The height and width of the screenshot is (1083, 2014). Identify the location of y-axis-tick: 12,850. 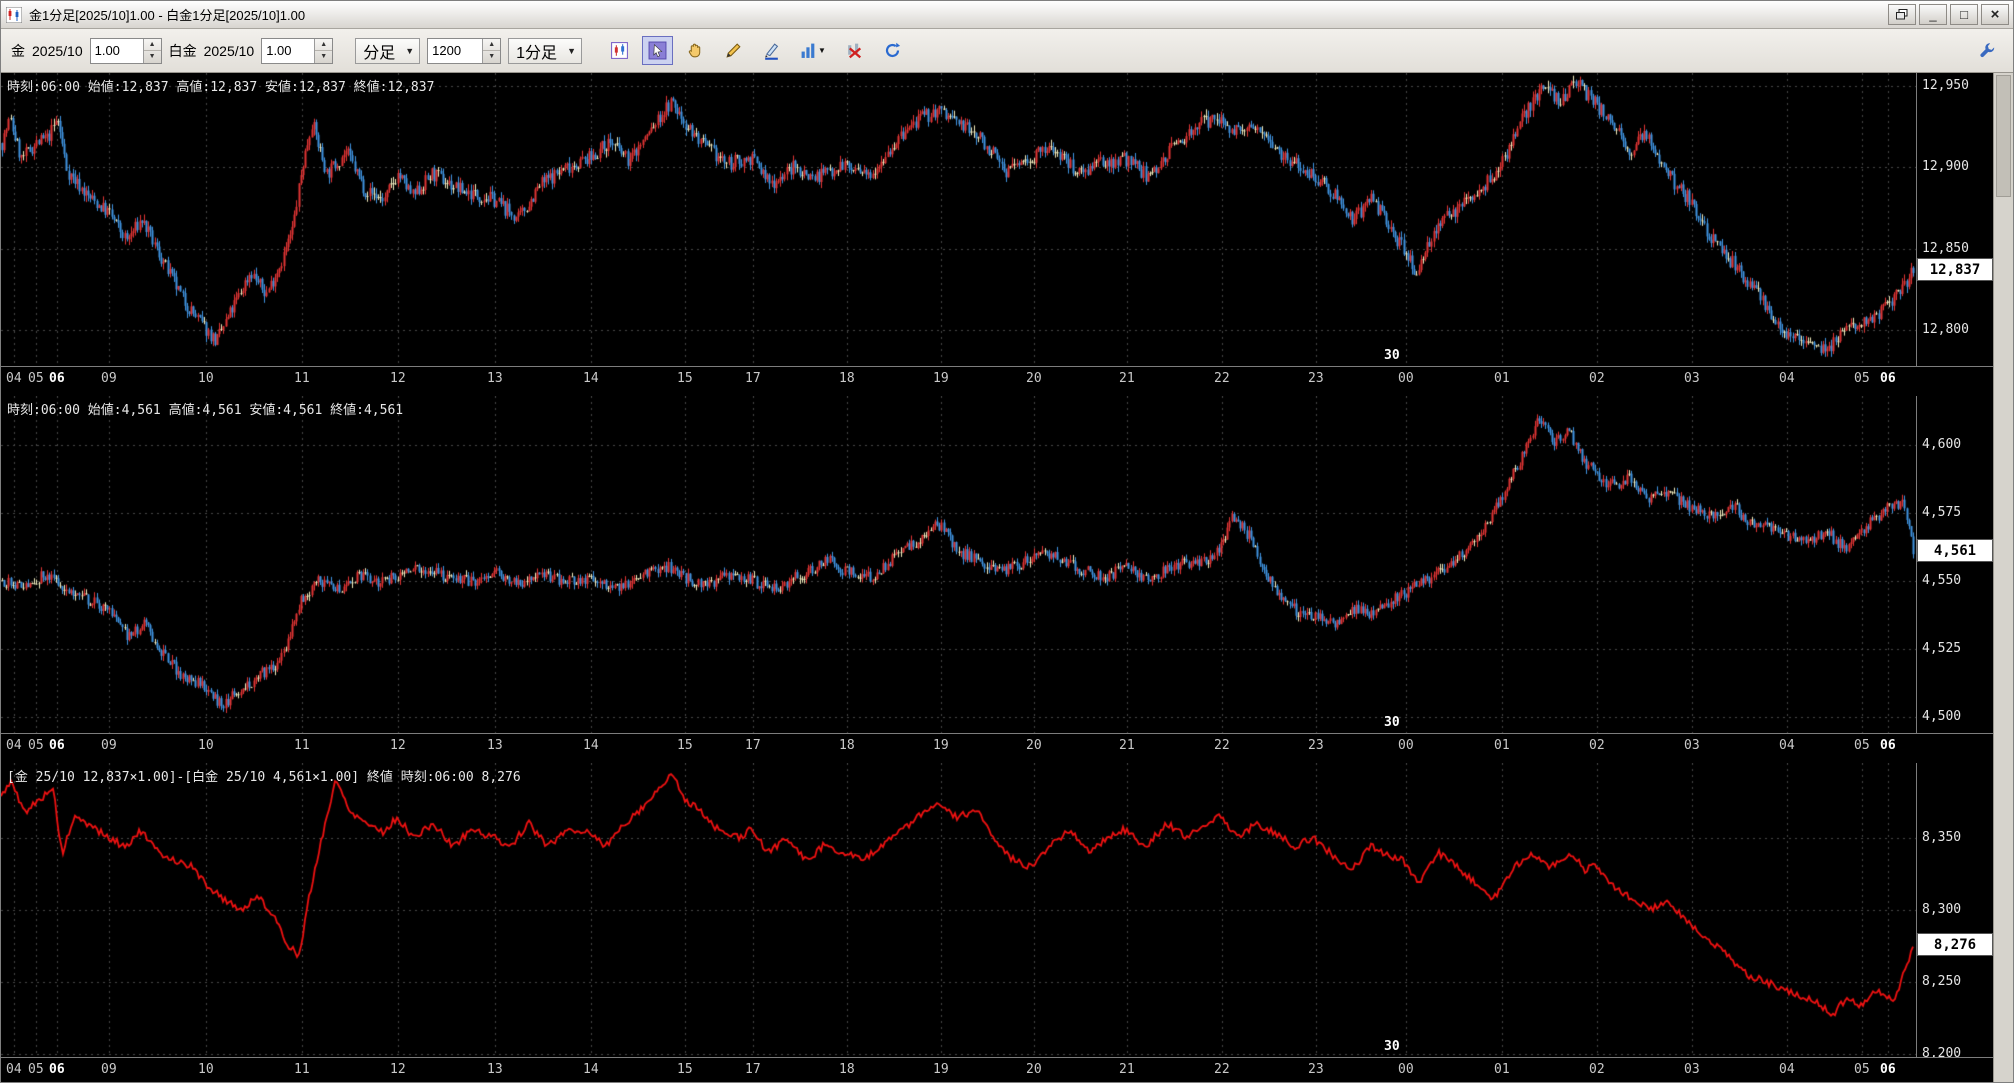
(1945, 248).